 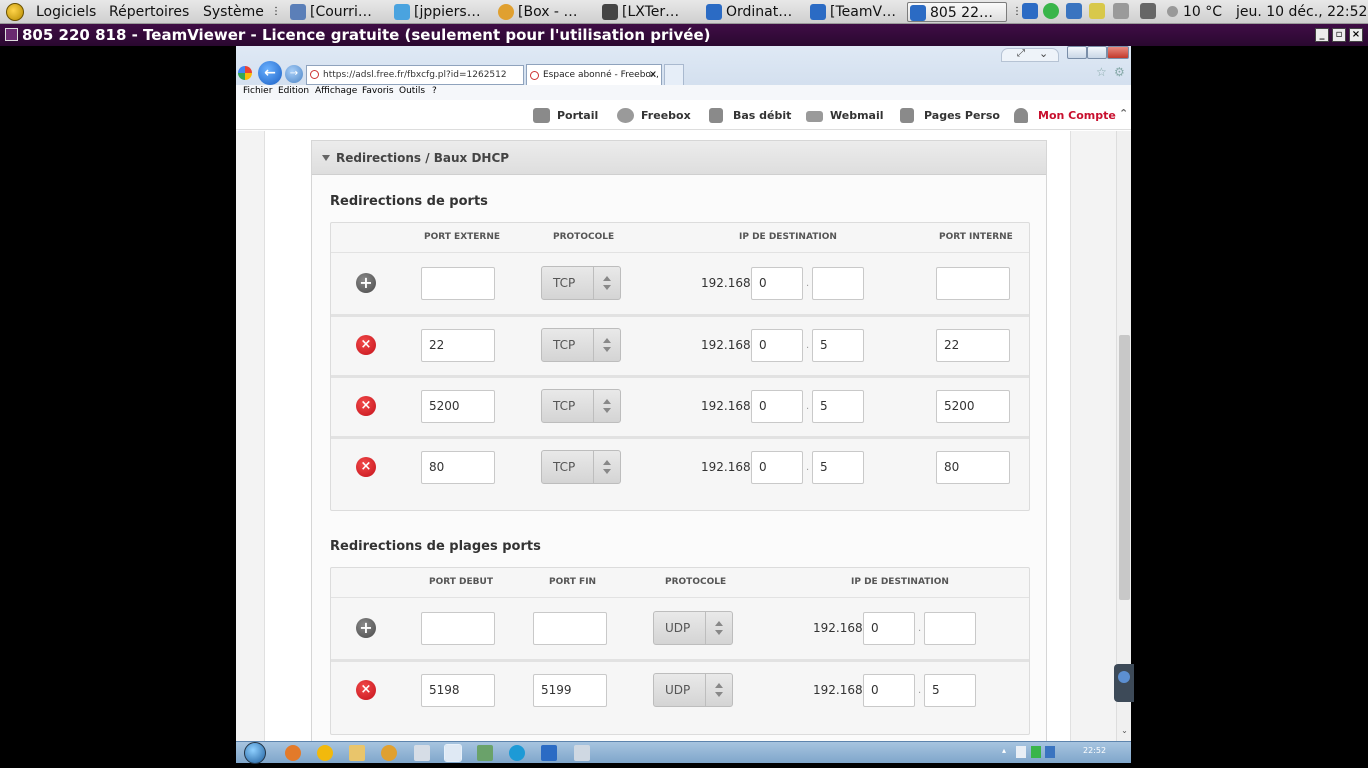 I want to click on phone-tray-icon, so click(x=1051, y=11).